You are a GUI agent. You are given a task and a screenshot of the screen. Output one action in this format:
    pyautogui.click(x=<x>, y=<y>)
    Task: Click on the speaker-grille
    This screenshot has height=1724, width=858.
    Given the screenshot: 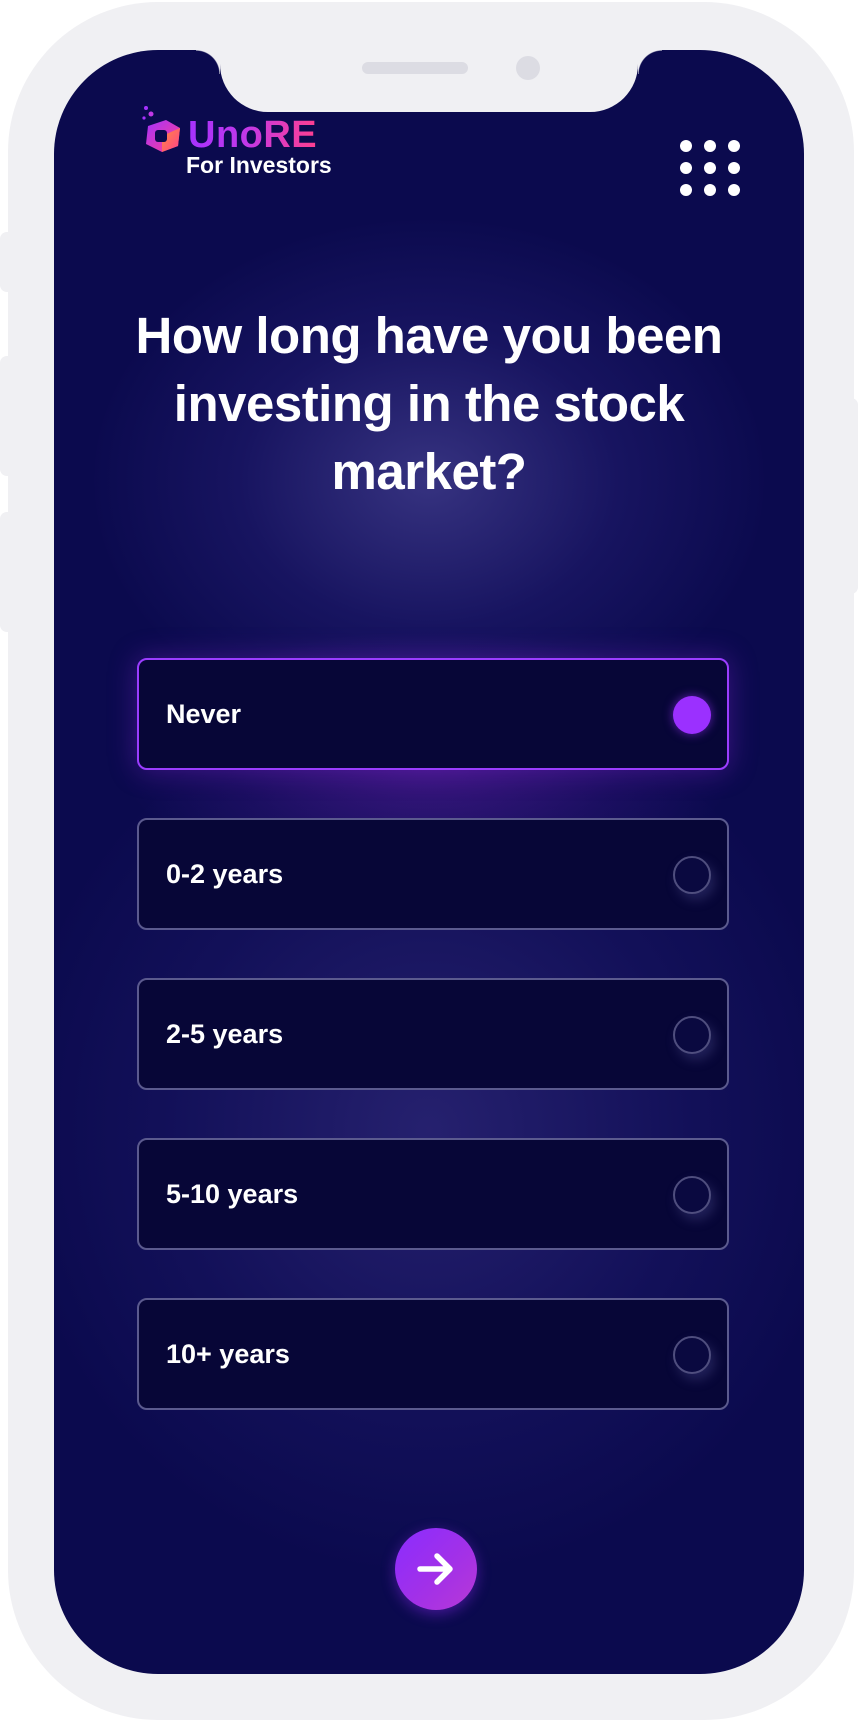 What is the action you would take?
    pyautogui.click(x=415, y=68)
    